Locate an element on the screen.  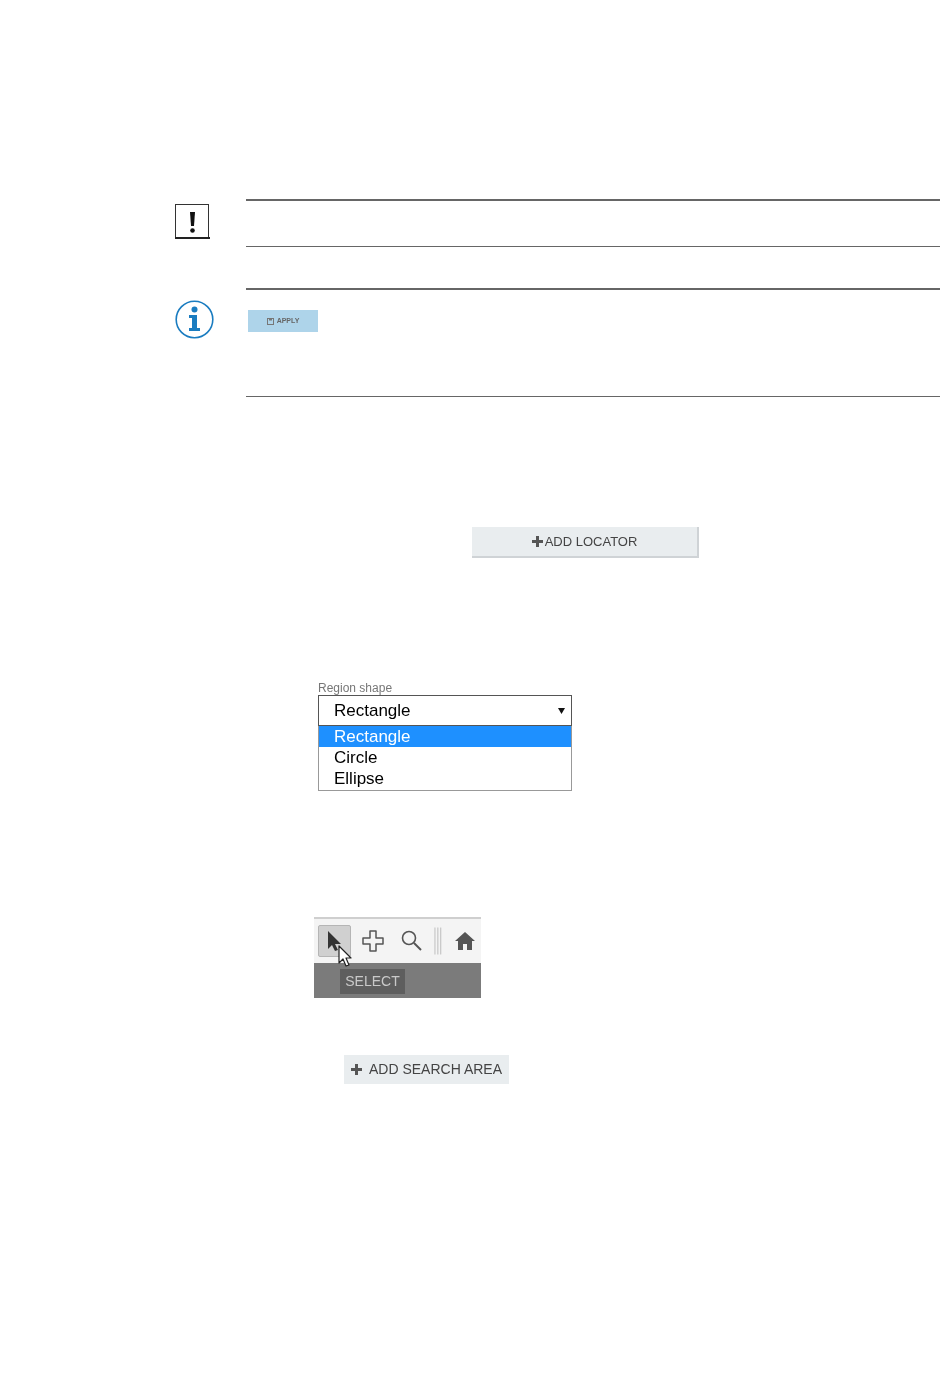
move-icon is located at coordinates (373, 941).